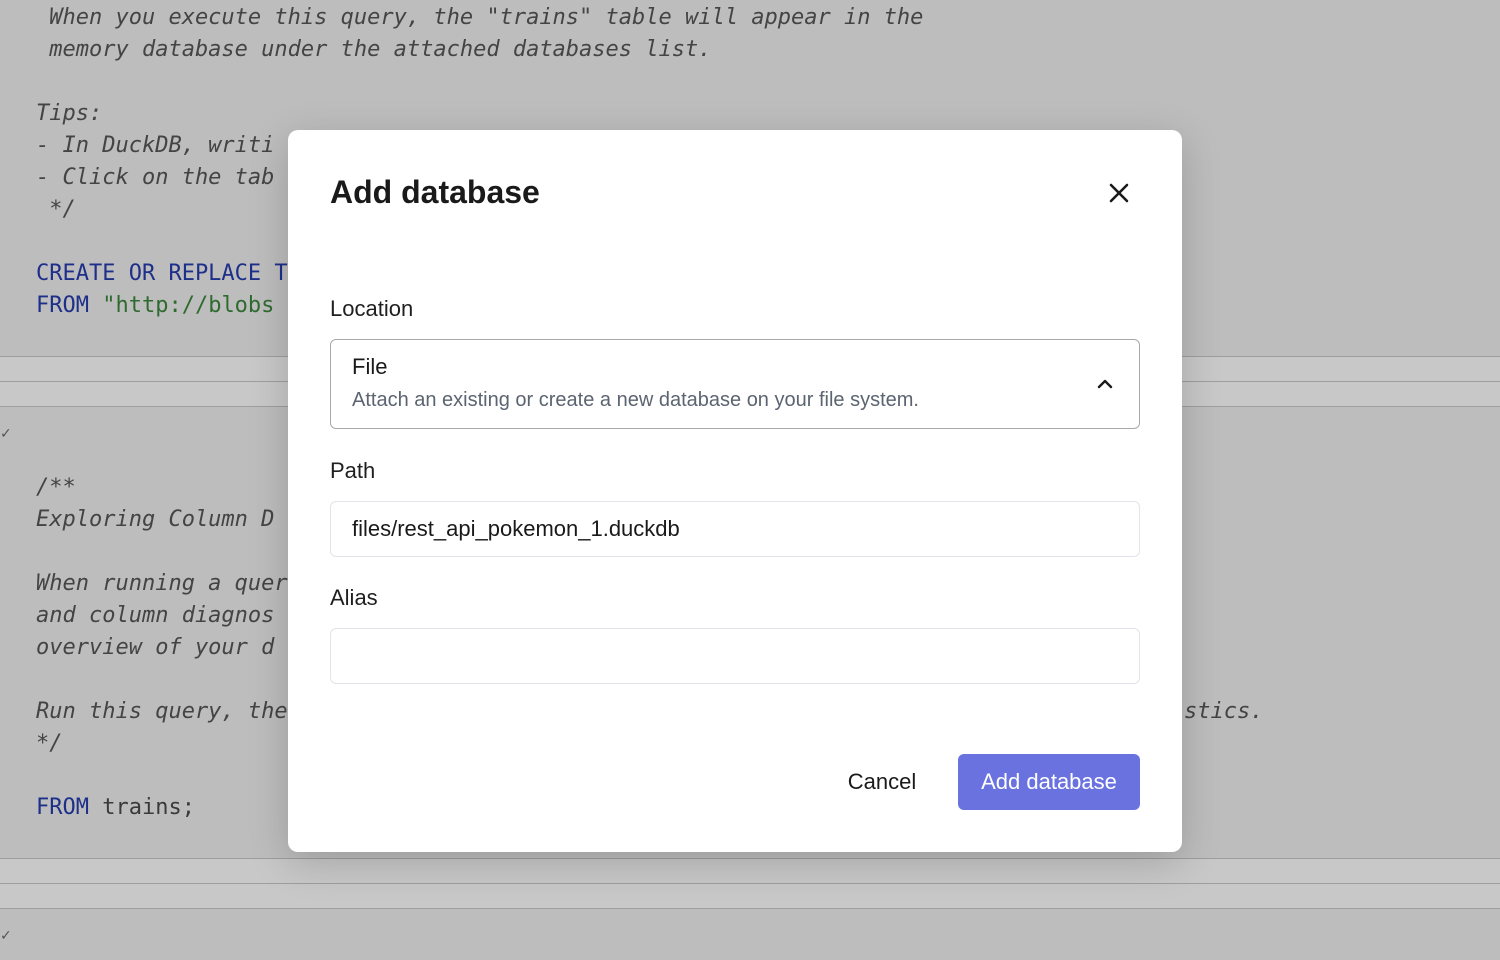 The image size is (1500, 960). I want to click on location-label: Location, so click(372, 308).